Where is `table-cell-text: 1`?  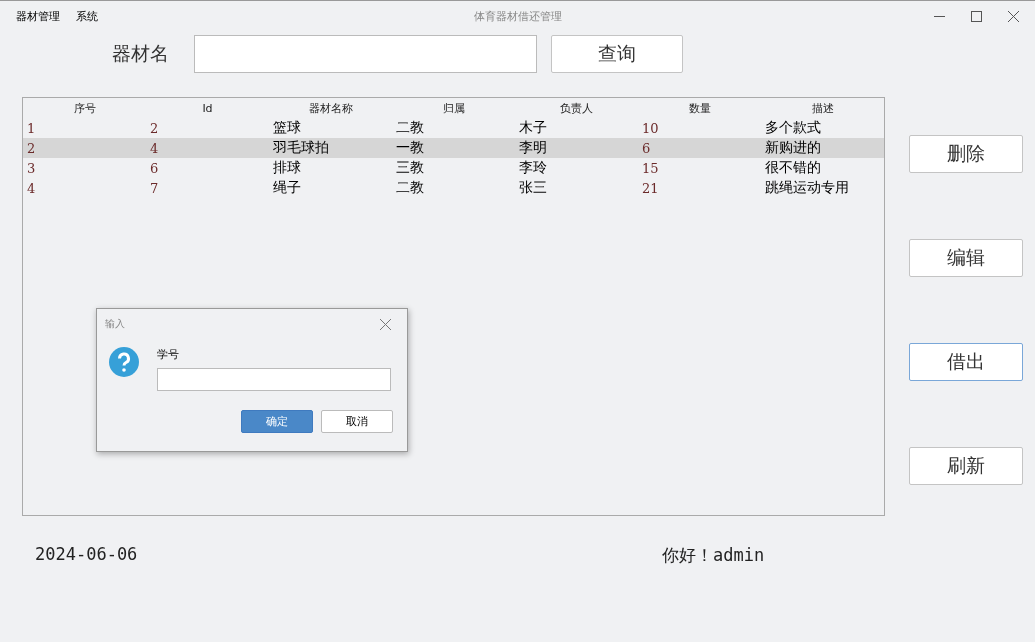
table-cell-text: 1 is located at coordinates (31, 128).